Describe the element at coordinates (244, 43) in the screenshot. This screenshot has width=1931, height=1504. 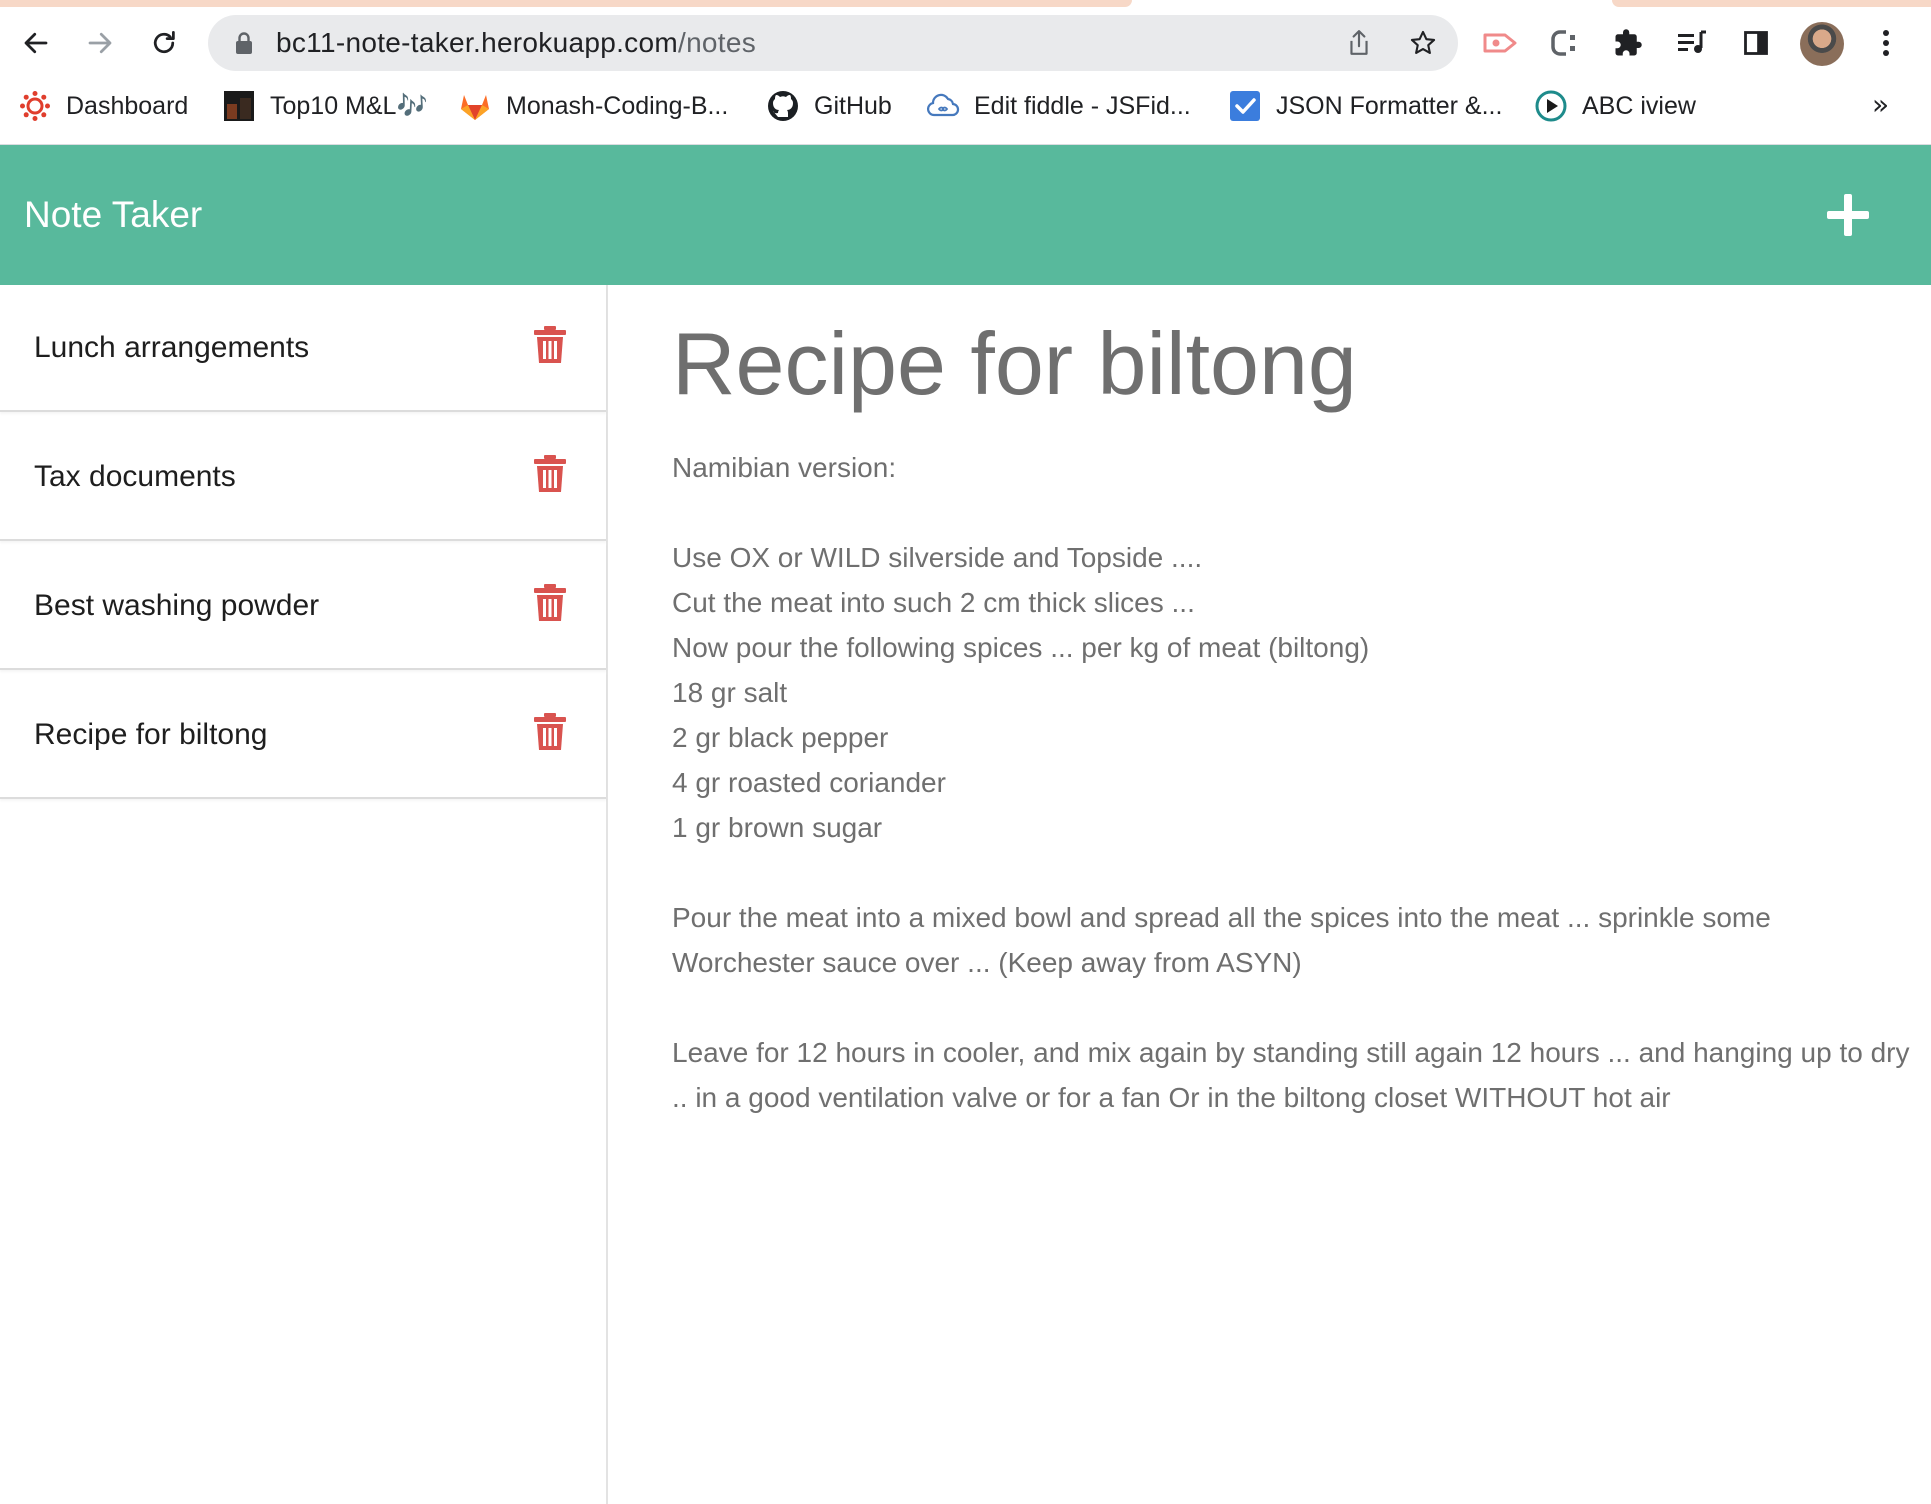
I see `lock-icon` at that location.